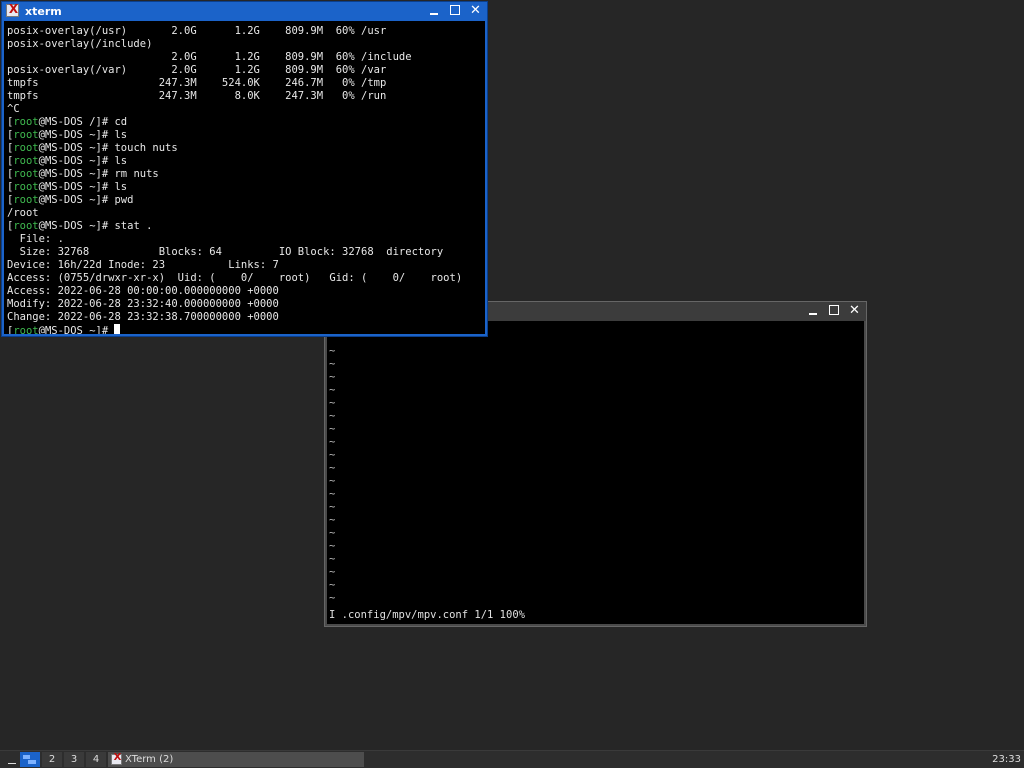  I want to click on workspace-3-button: 3, so click(74, 759).